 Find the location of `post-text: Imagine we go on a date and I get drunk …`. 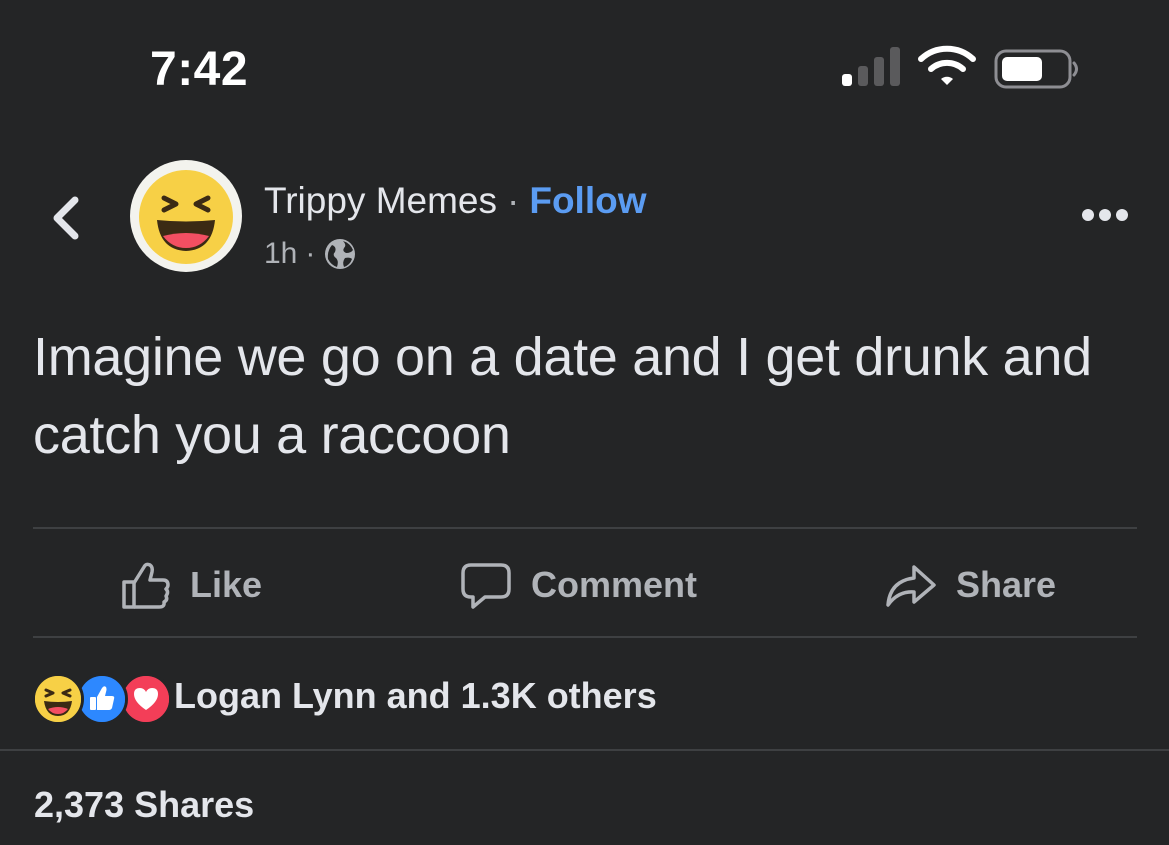

post-text: Imagine we go on a date and I get drunk … is located at coordinates (562, 396).